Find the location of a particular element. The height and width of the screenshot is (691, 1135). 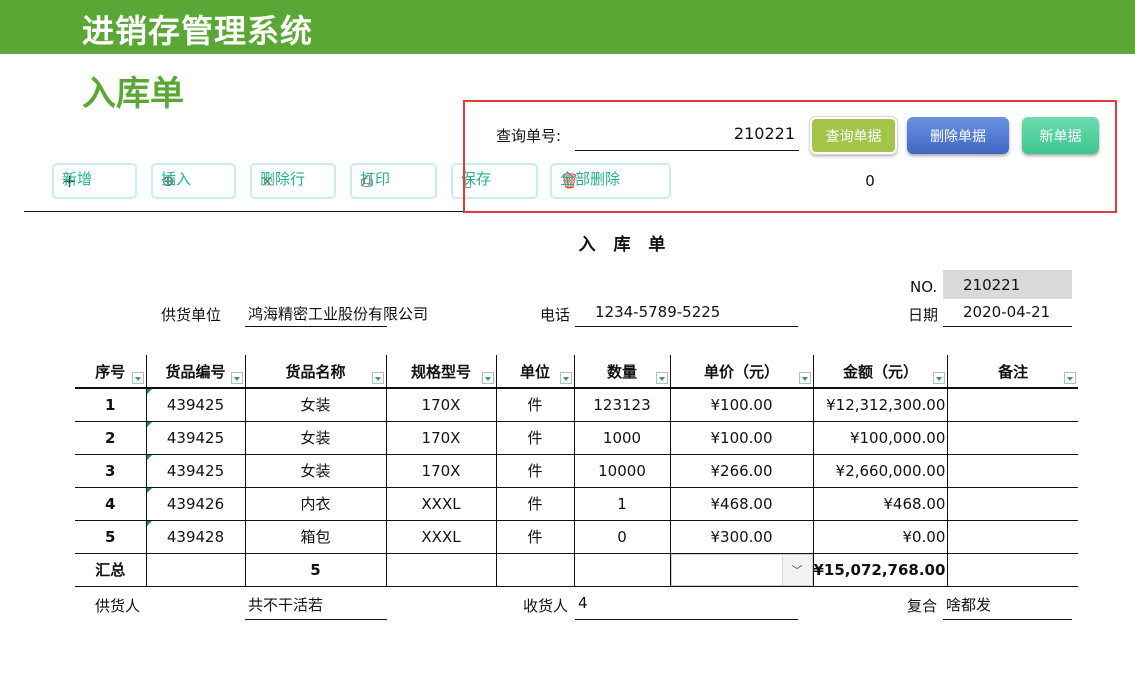

supplier-person-label: 供货人 is located at coordinates (118, 606).